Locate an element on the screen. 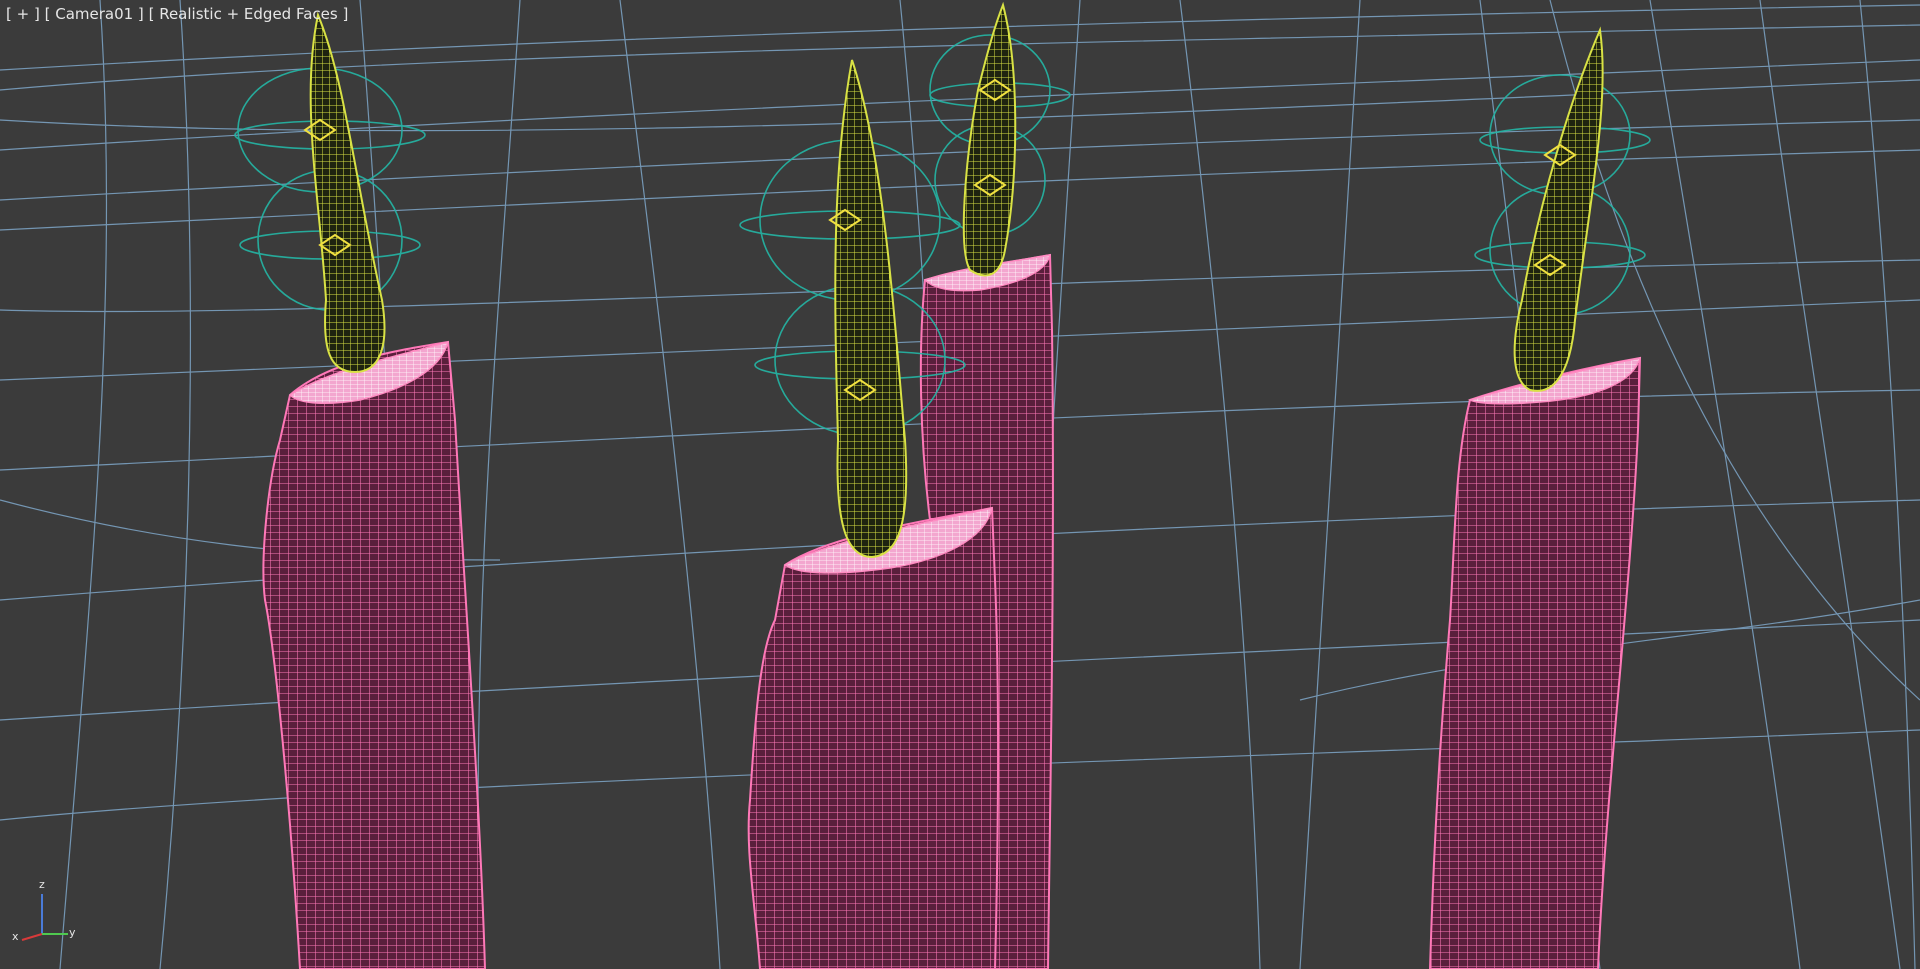 Image resolution: width=1920 pixels, height=969 pixels. viewport-camera-menu: [ Camera01 ] is located at coordinates (94, 14).